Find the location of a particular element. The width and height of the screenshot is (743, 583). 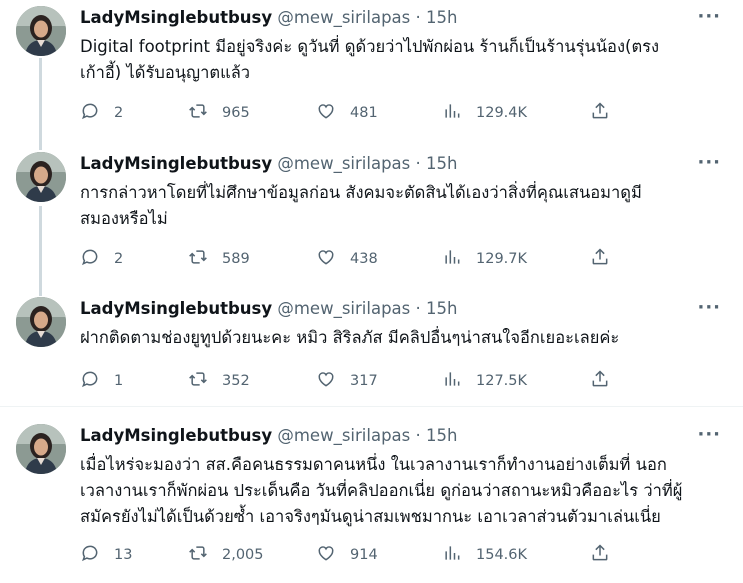

divider is located at coordinates (371, 406).